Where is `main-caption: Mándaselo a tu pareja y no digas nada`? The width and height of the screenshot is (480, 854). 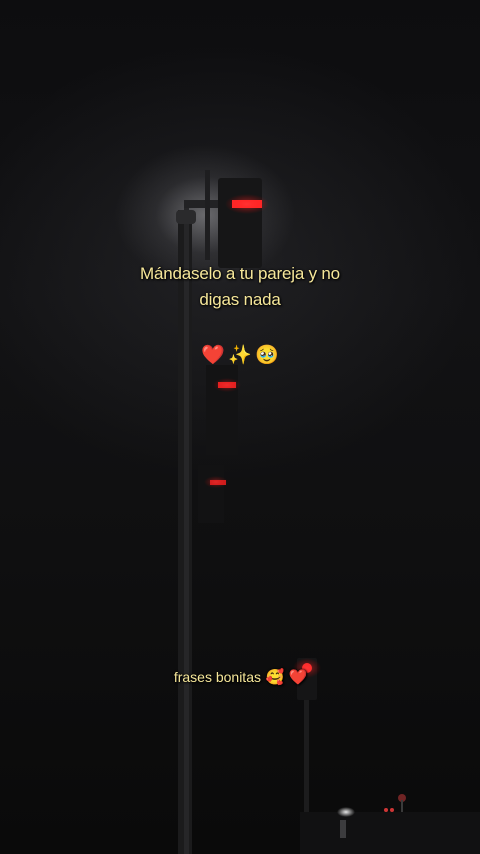 main-caption: Mándaselo a tu pareja y no digas nada is located at coordinates (240, 287).